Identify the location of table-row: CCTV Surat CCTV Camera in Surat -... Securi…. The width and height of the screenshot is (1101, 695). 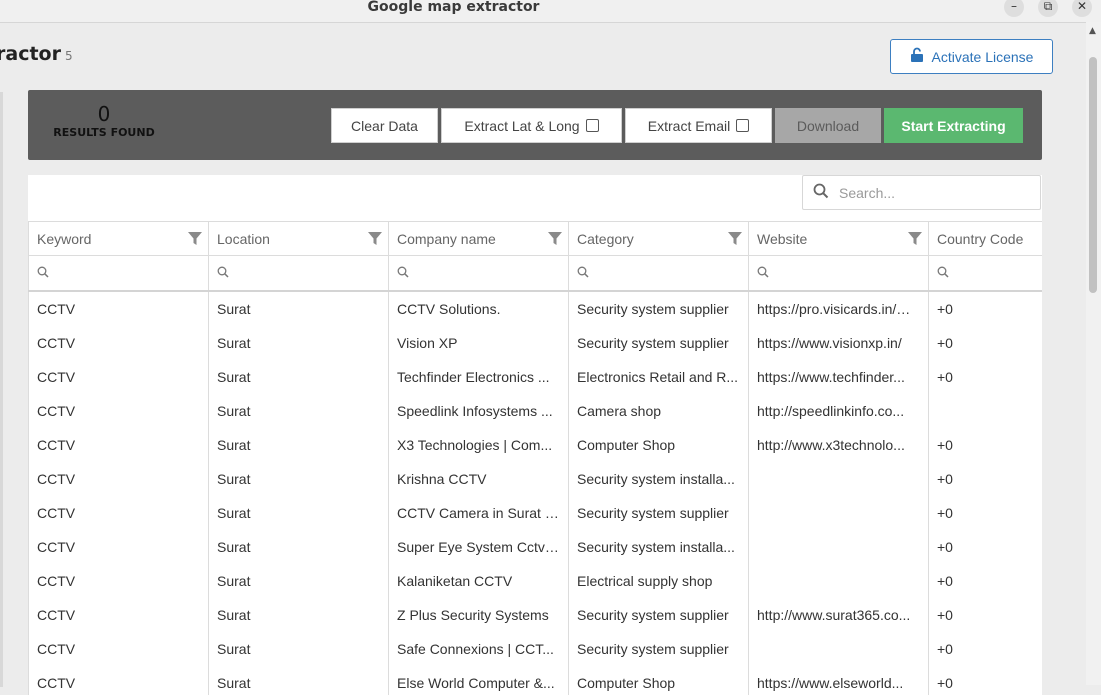
(535, 513).